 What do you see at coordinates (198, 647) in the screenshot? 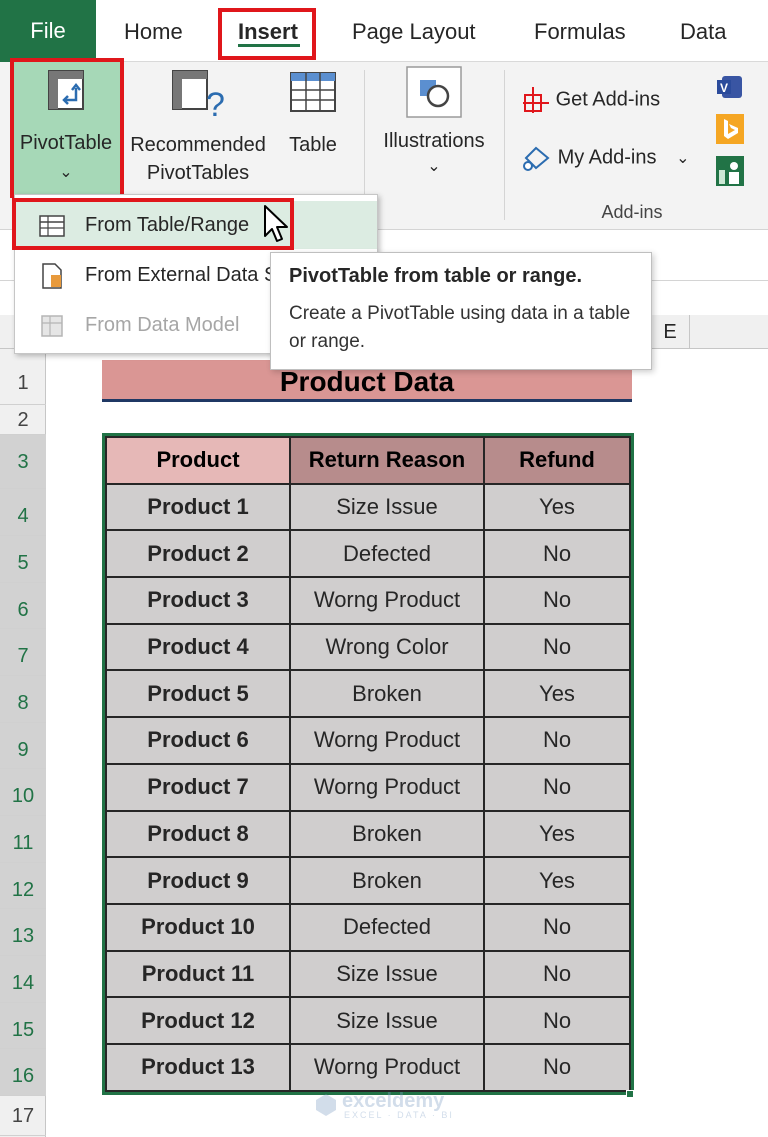
I see `cell-product: Product 4` at bounding box center [198, 647].